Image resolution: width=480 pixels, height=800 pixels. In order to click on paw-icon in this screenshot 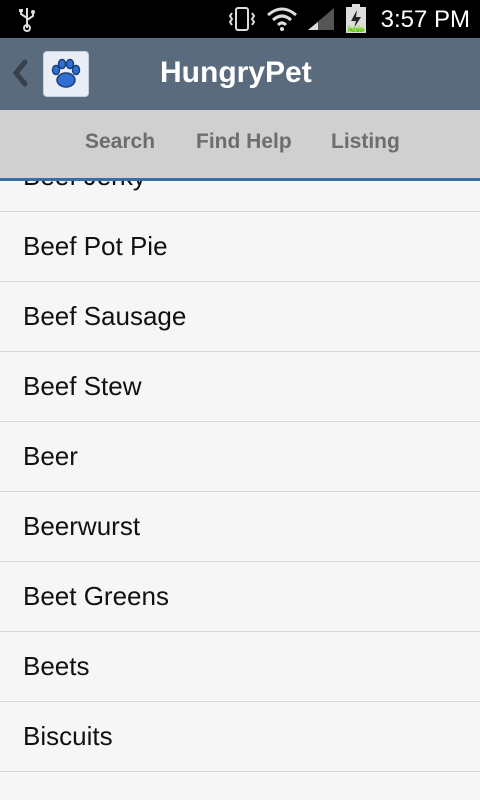, I will do `click(66, 73)`.